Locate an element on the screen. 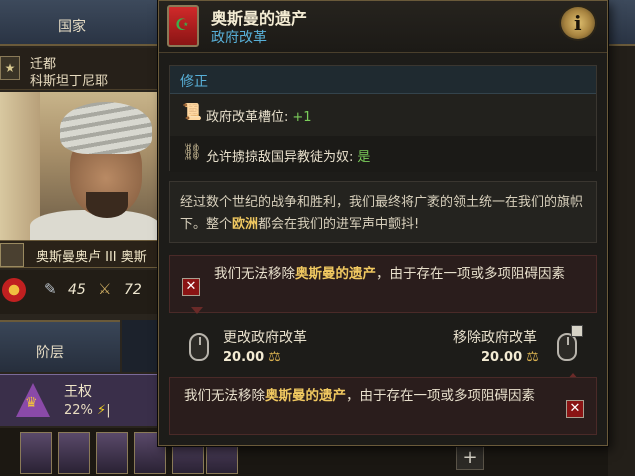 This screenshot has width=635, height=476. remove-blocked-warning: ✕ 我们无法移除奥斯曼的遗产，由于存在一项或多项阻碍因素 is located at coordinates (383, 284).